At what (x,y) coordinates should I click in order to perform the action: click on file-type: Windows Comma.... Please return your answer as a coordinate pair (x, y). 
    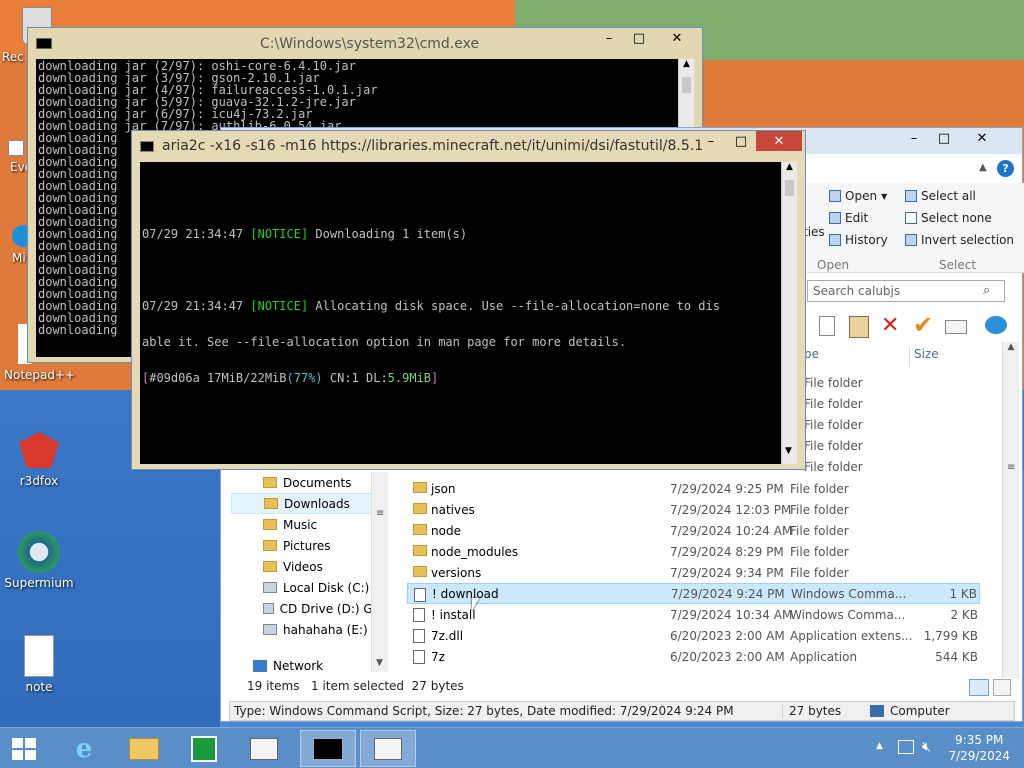
    Looking at the image, I should click on (849, 593).